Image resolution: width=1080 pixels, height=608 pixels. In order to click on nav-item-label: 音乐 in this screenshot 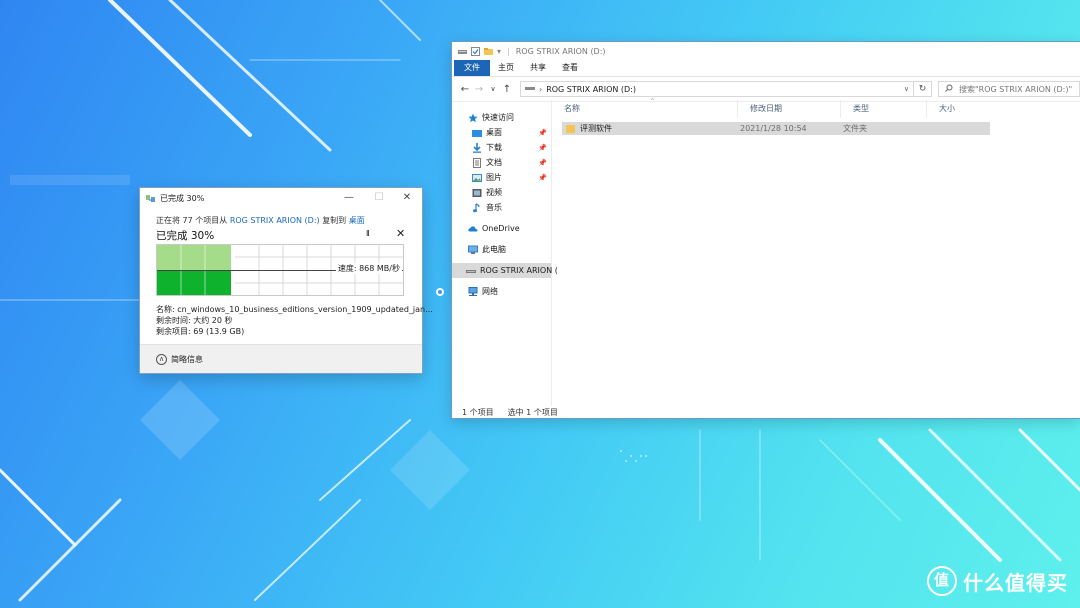, I will do `click(494, 207)`.